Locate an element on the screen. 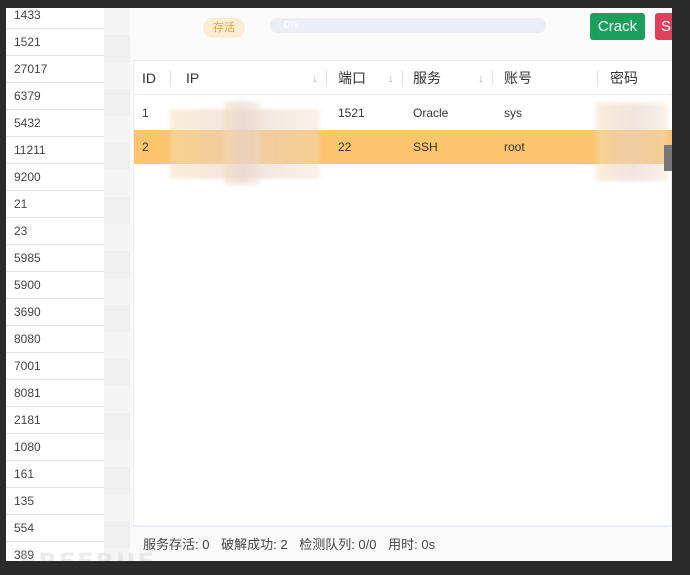 This screenshot has height=575, width=690. status-time: 用时: 0s is located at coordinates (412, 544).